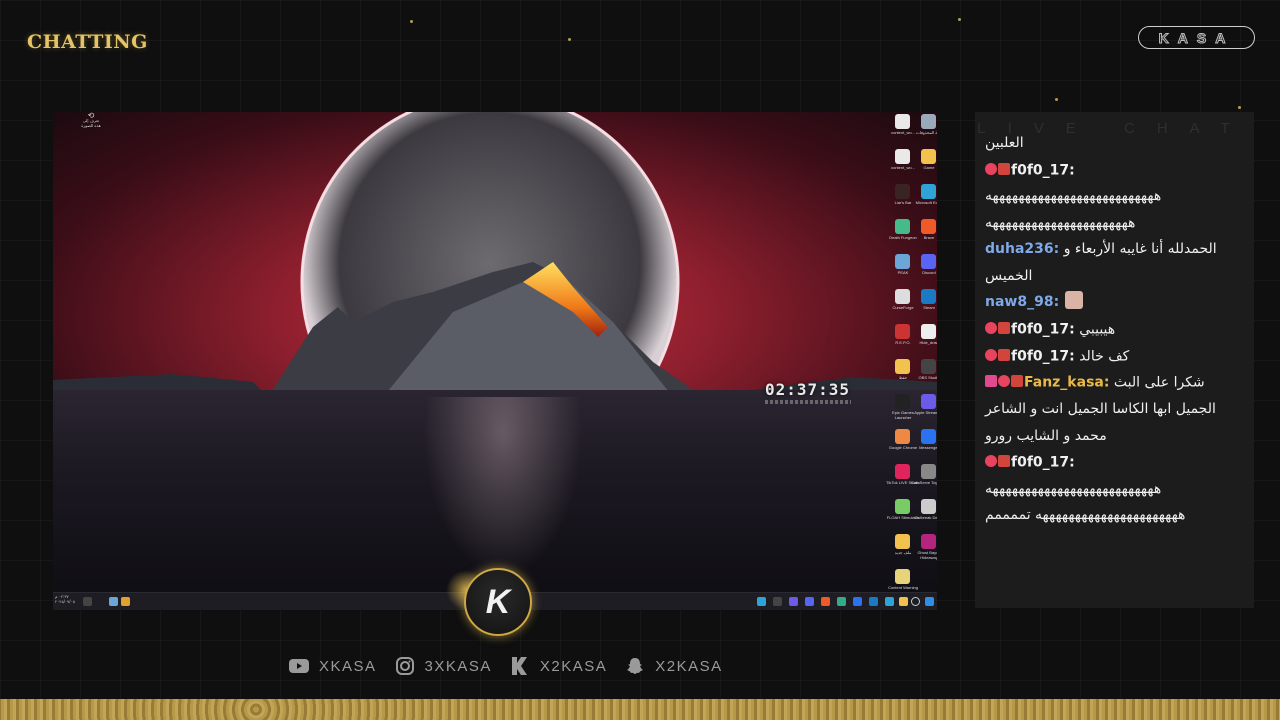  I want to click on chat-message-text: هيبيبي, so click(1097, 329).